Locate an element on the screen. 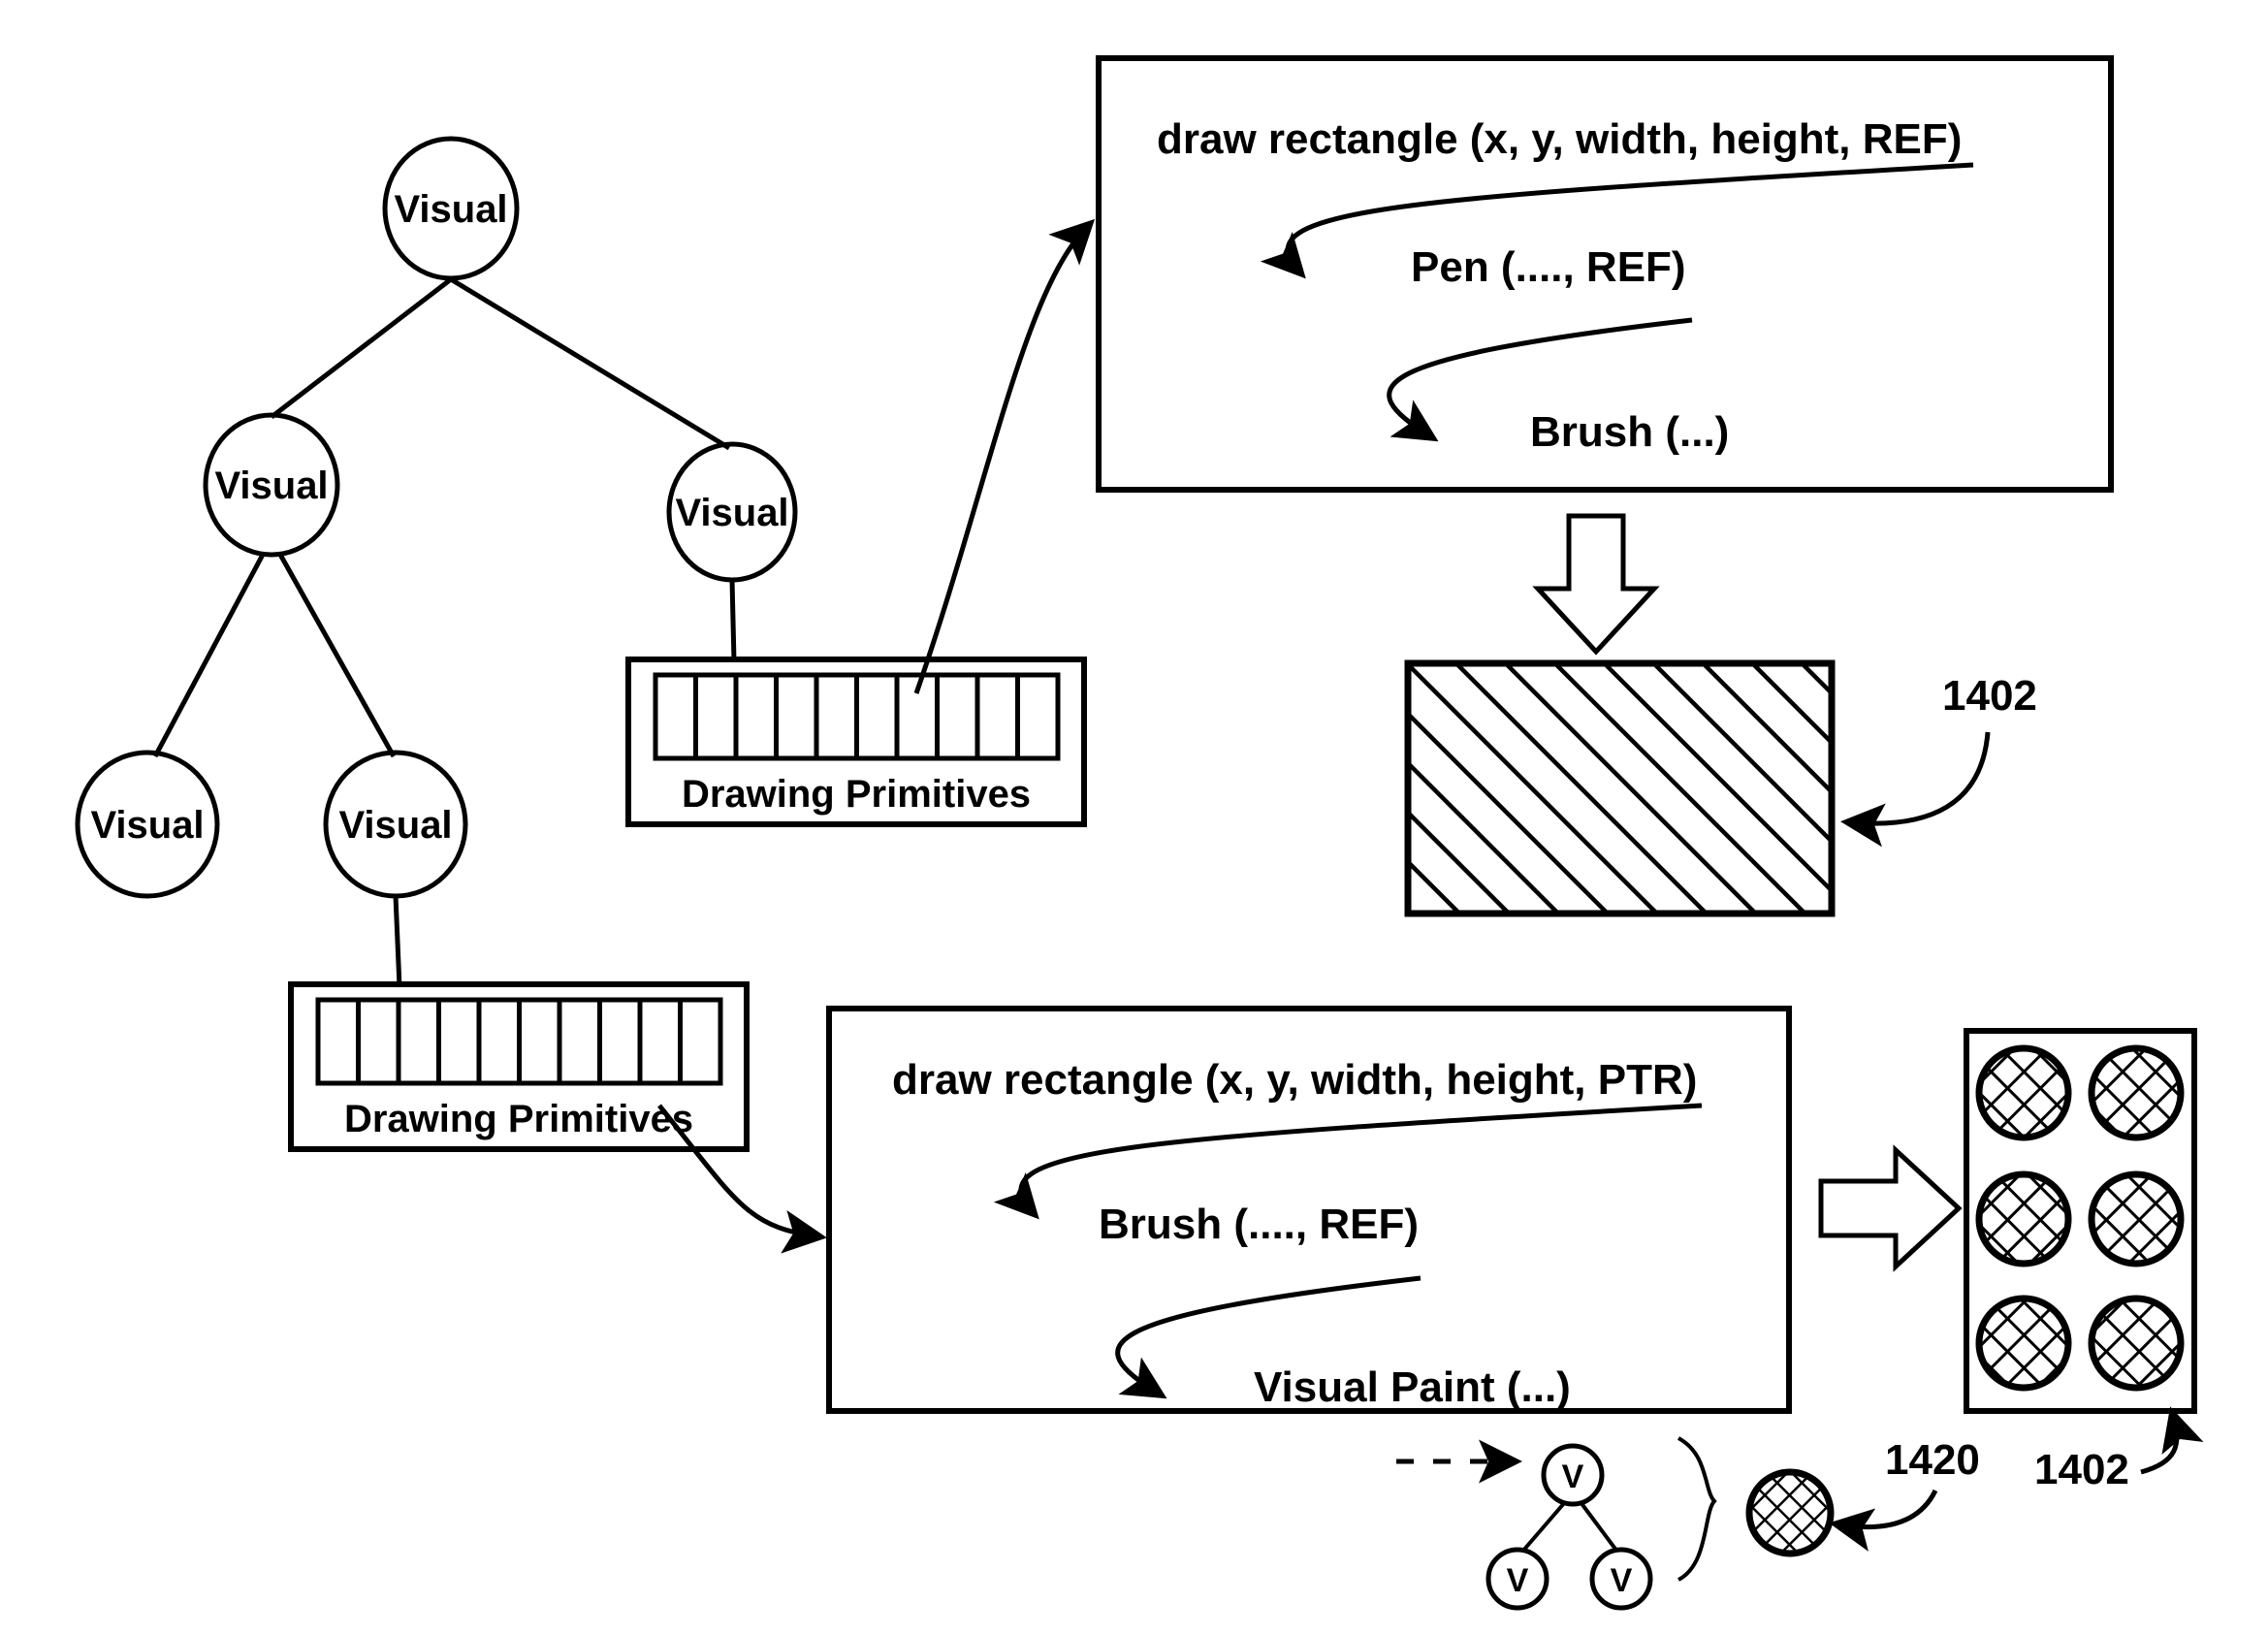  visual-node-child-b: Visual is located at coordinates (732, 512).